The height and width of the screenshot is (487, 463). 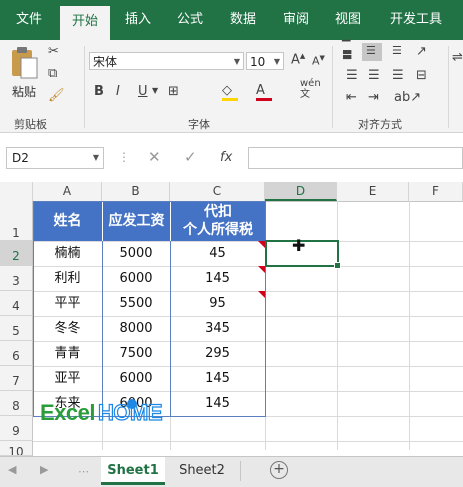 I want to click on phonetic-icon: wén 文, so click(x=310, y=89).